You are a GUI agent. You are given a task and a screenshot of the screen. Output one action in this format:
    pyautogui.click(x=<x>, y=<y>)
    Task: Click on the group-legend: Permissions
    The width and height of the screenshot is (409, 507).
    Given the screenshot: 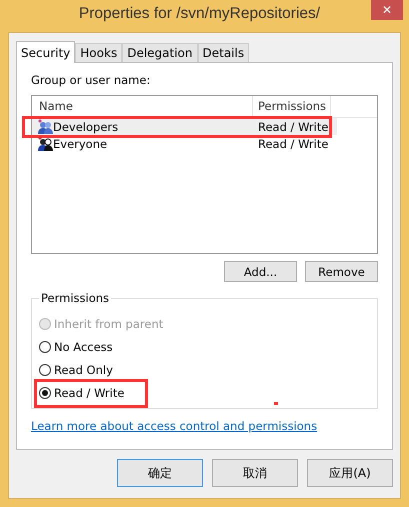 What is the action you would take?
    pyautogui.click(x=75, y=298)
    